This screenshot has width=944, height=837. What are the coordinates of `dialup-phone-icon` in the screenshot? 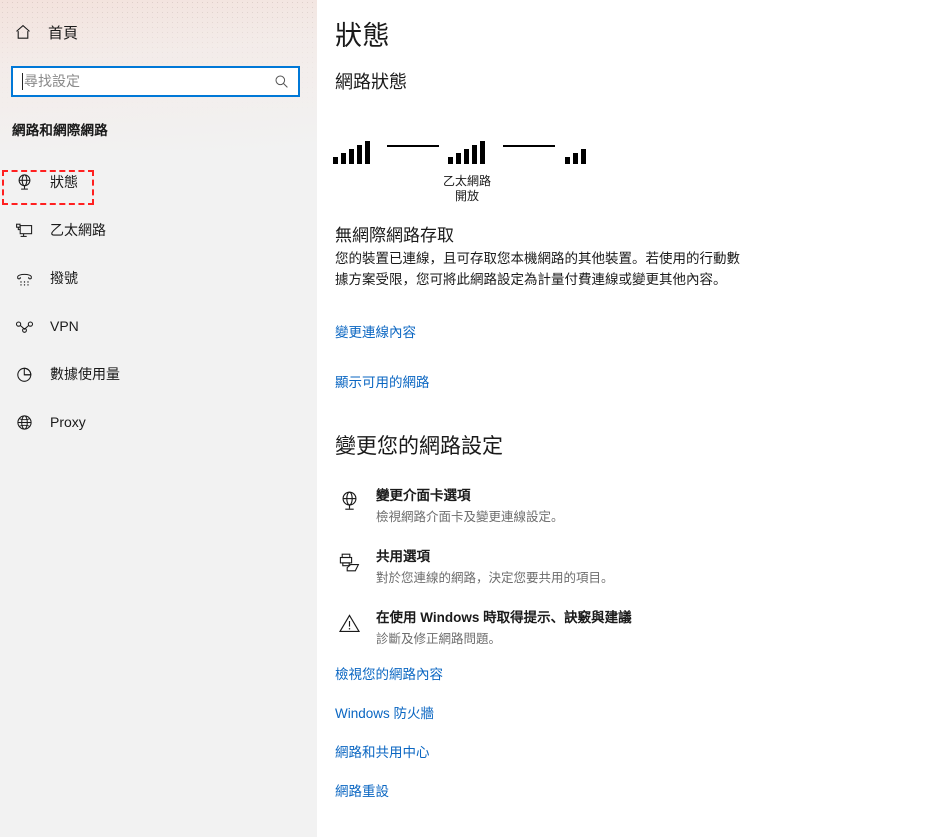 It's located at (24, 278).